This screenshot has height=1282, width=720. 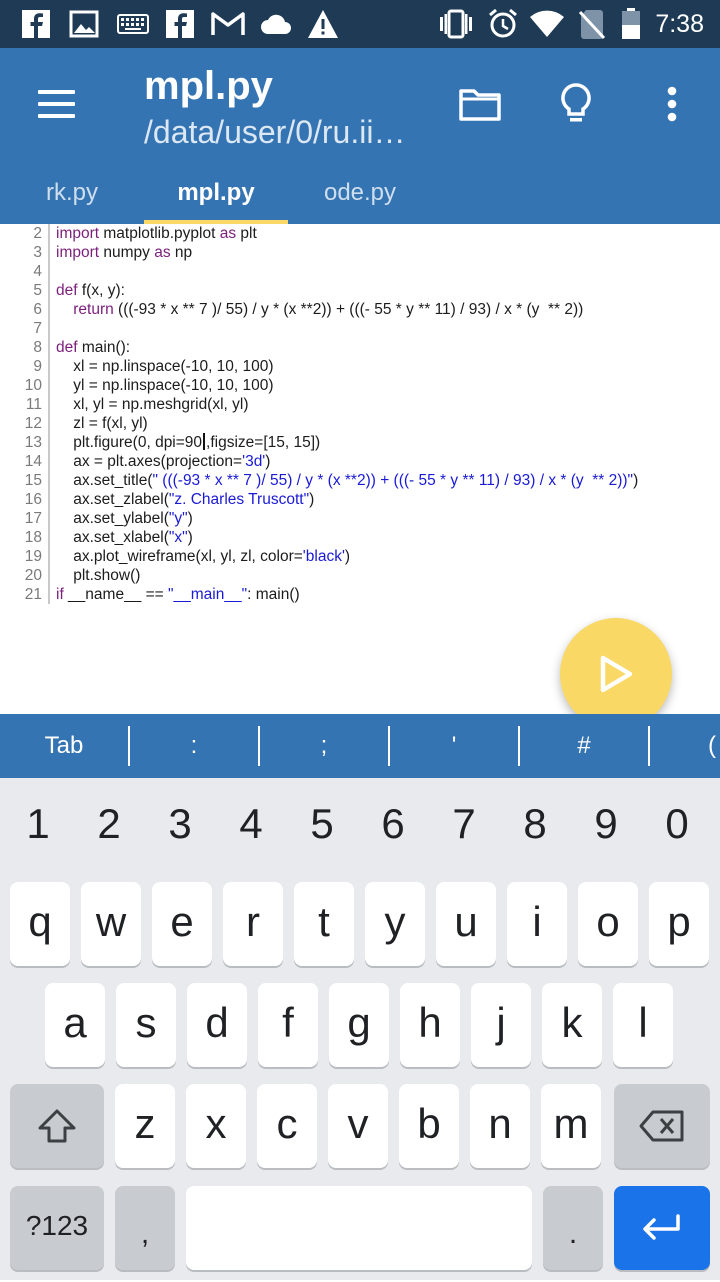 What do you see at coordinates (662, 1126) in the screenshot?
I see `backspace-key` at bounding box center [662, 1126].